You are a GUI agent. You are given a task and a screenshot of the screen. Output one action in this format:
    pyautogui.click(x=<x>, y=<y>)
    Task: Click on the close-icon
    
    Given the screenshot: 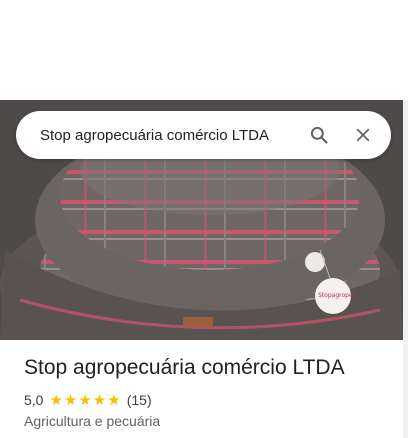 What is the action you would take?
    pyautogui.click(x=363, y=135)
    